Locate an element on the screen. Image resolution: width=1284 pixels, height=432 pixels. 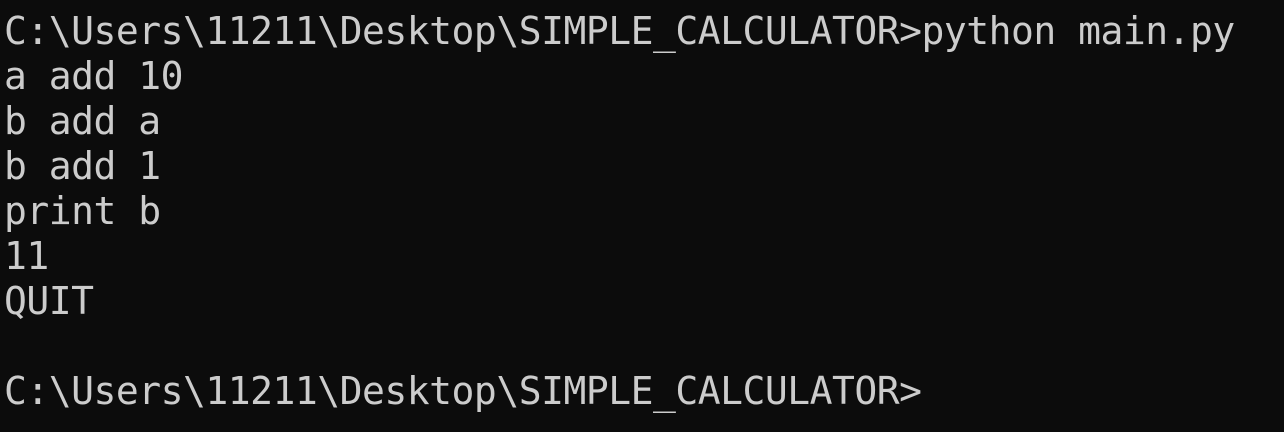
input-line-b-add-1: b add 1 is located at coordinates (82, 166).